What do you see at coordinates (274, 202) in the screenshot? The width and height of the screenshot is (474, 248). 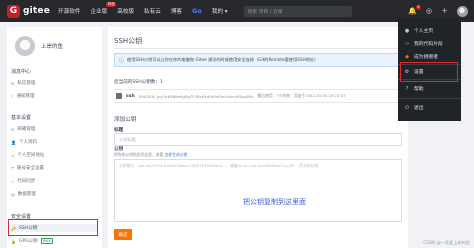 I see `annotation-overlay: 把公钥复制到这里面` at bounding box center [274, 202].